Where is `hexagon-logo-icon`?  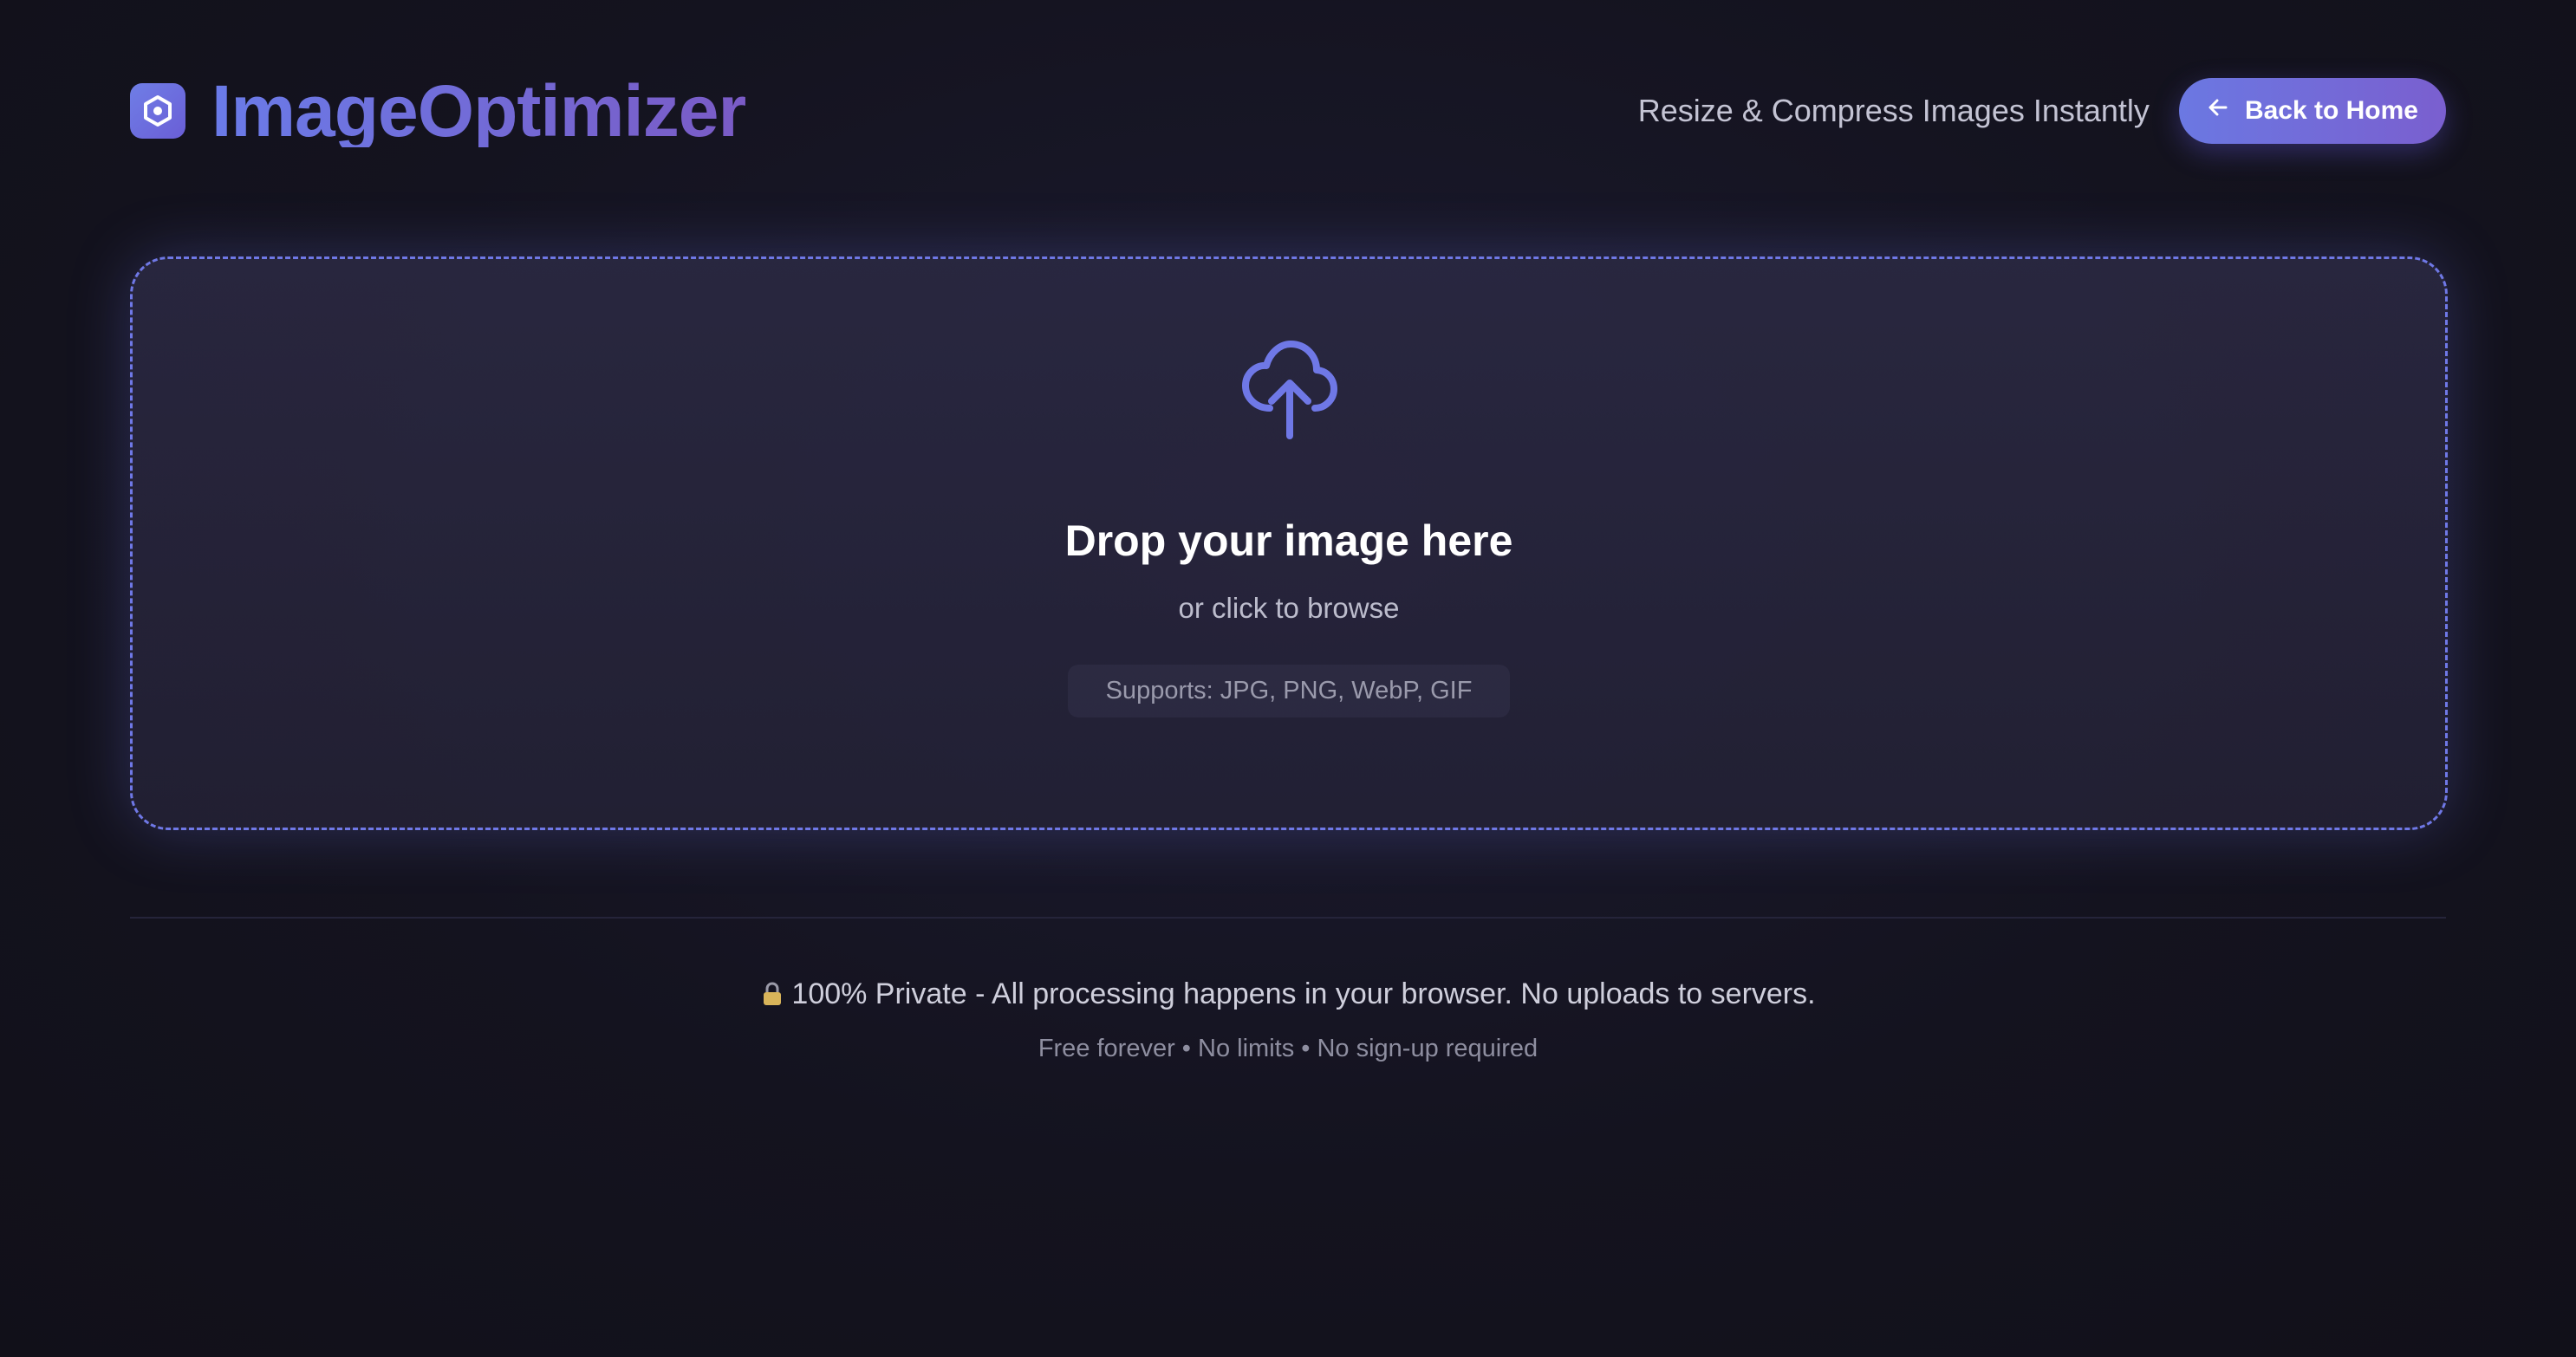
hexagon-logo-icon is located at coordinates (157, 111).